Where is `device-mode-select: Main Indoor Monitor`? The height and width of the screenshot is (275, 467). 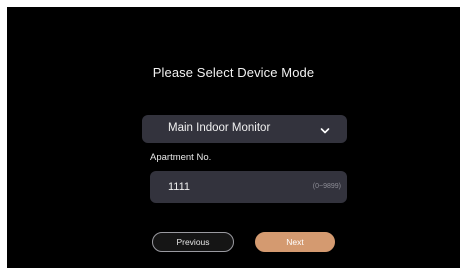
device-mode-select: Main Indoor Monitor is located at coordinates (244, 129).